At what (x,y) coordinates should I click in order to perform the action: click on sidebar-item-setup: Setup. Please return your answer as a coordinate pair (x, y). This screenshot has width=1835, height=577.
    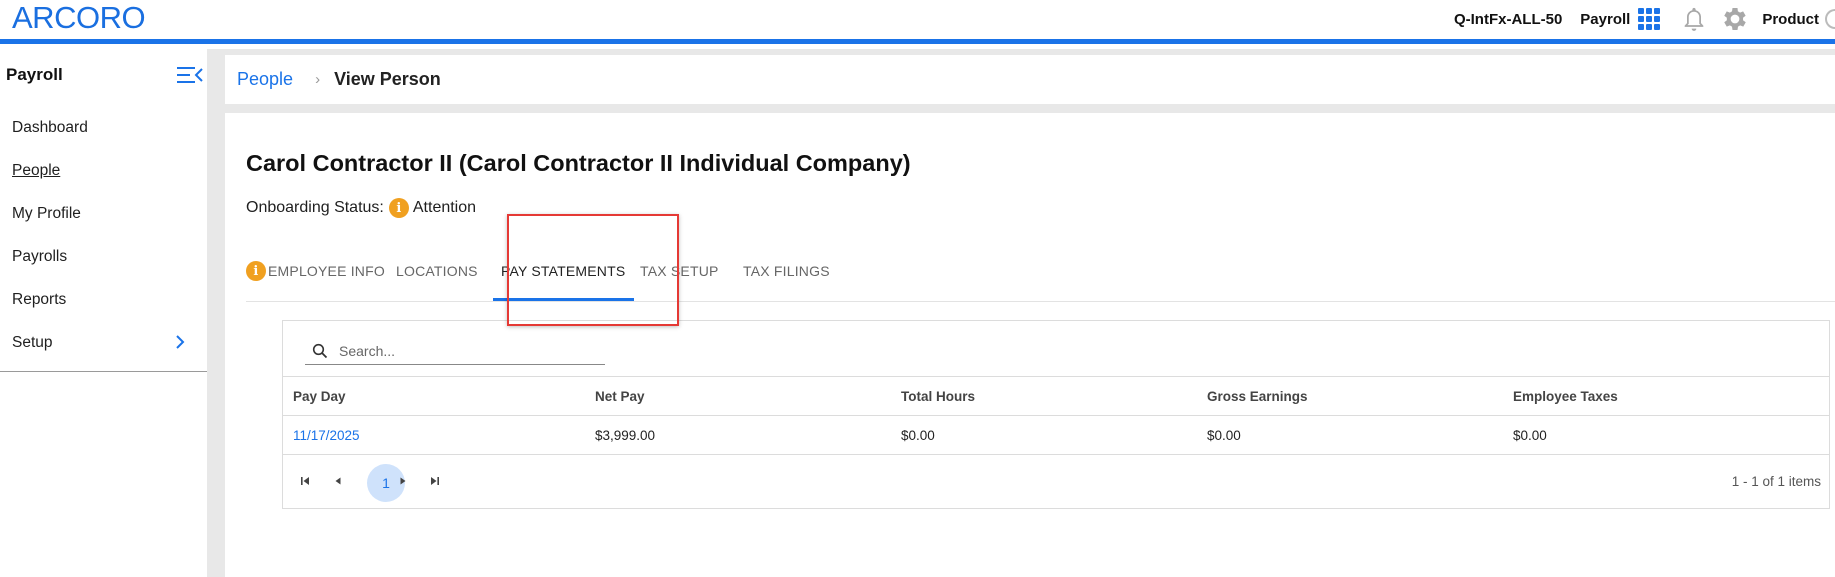
    Looking at the image, I should click on (103, 342).